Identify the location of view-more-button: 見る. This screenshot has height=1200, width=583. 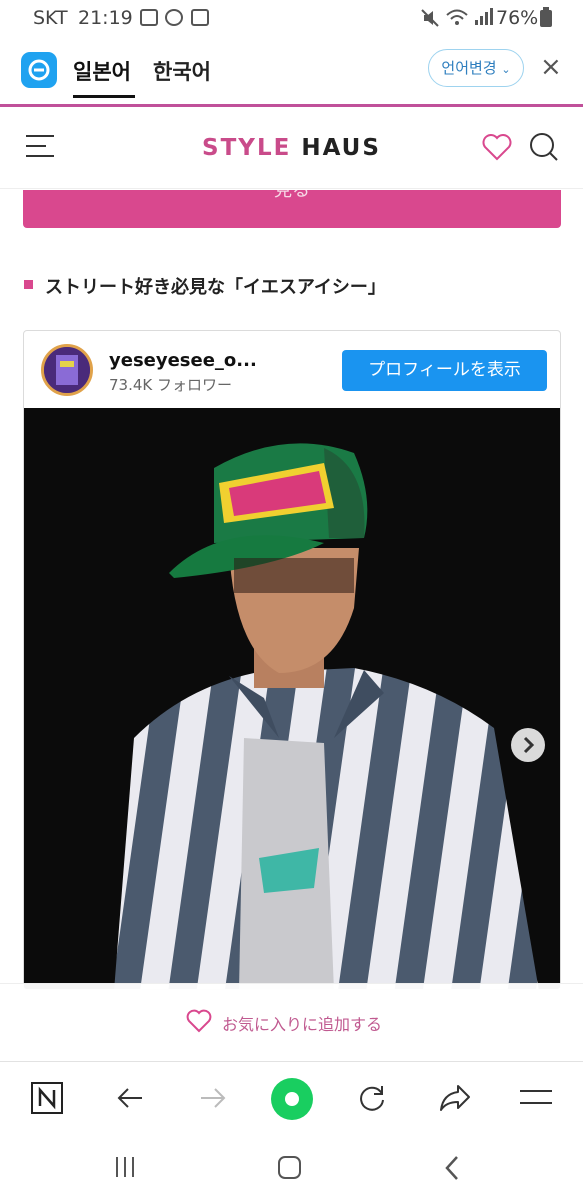
(292, 209).